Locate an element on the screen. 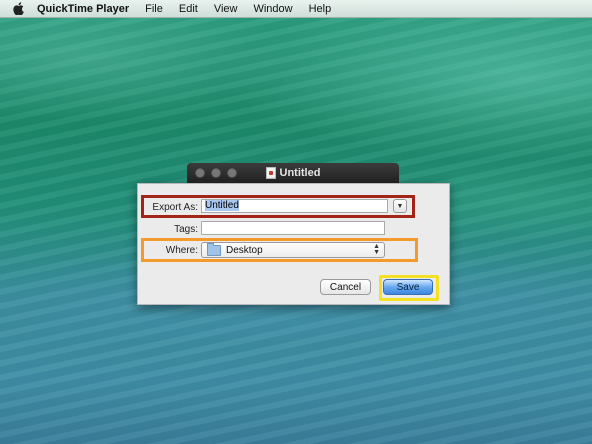 The height and width of the screenshot is (444, 592). chevron-down-icon: ▼ is located at coordinates (400, 206).